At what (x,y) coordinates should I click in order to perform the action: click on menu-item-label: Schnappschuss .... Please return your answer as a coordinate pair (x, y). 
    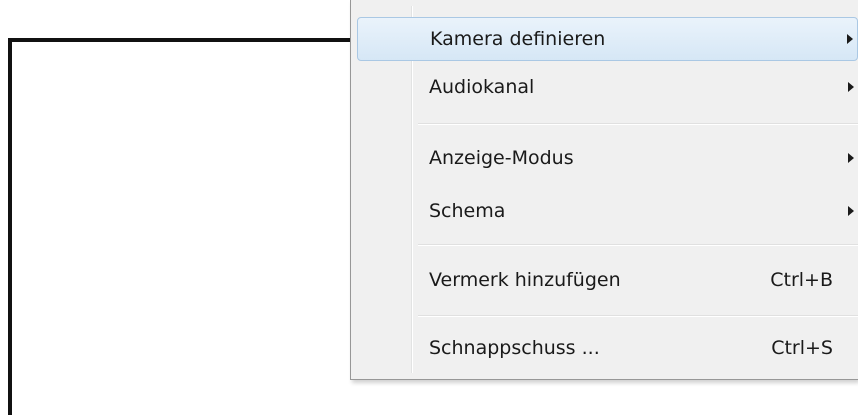
    Looking at the image, I should click on (514, 348).